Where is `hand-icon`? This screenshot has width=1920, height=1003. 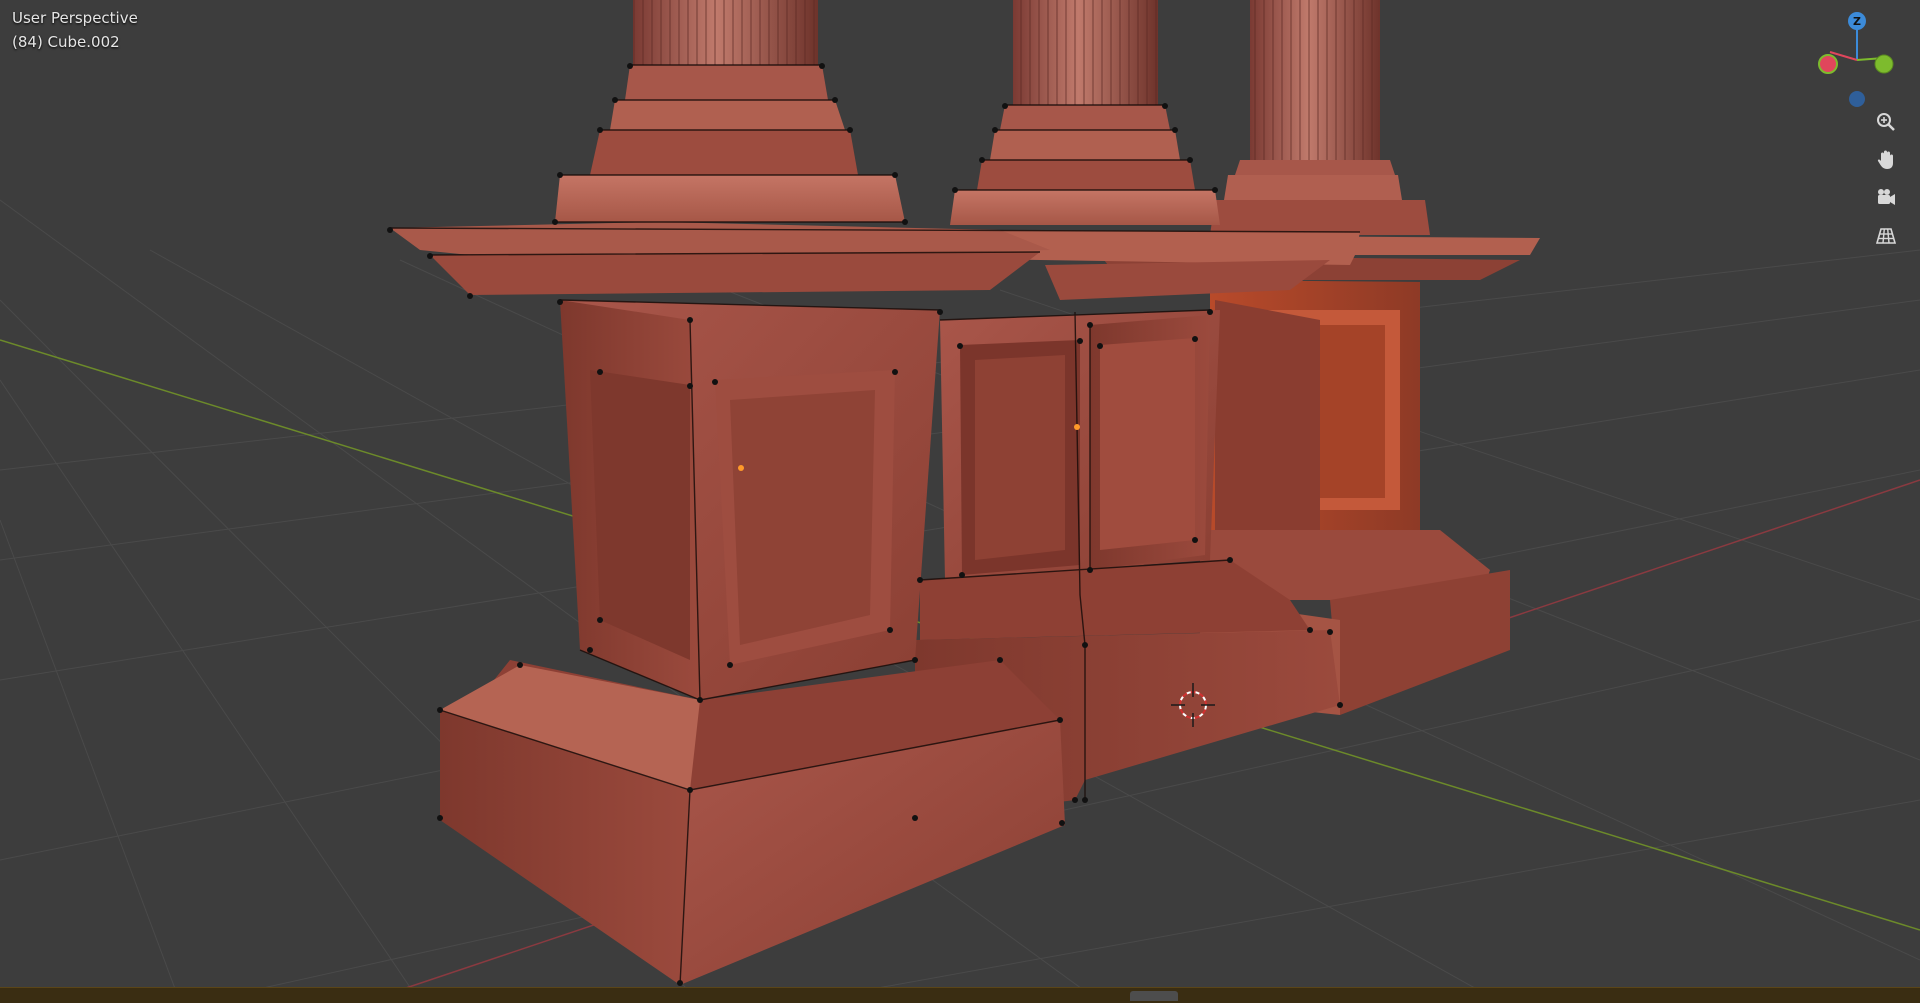
hand-icon is located at coordinates (1892, 166).